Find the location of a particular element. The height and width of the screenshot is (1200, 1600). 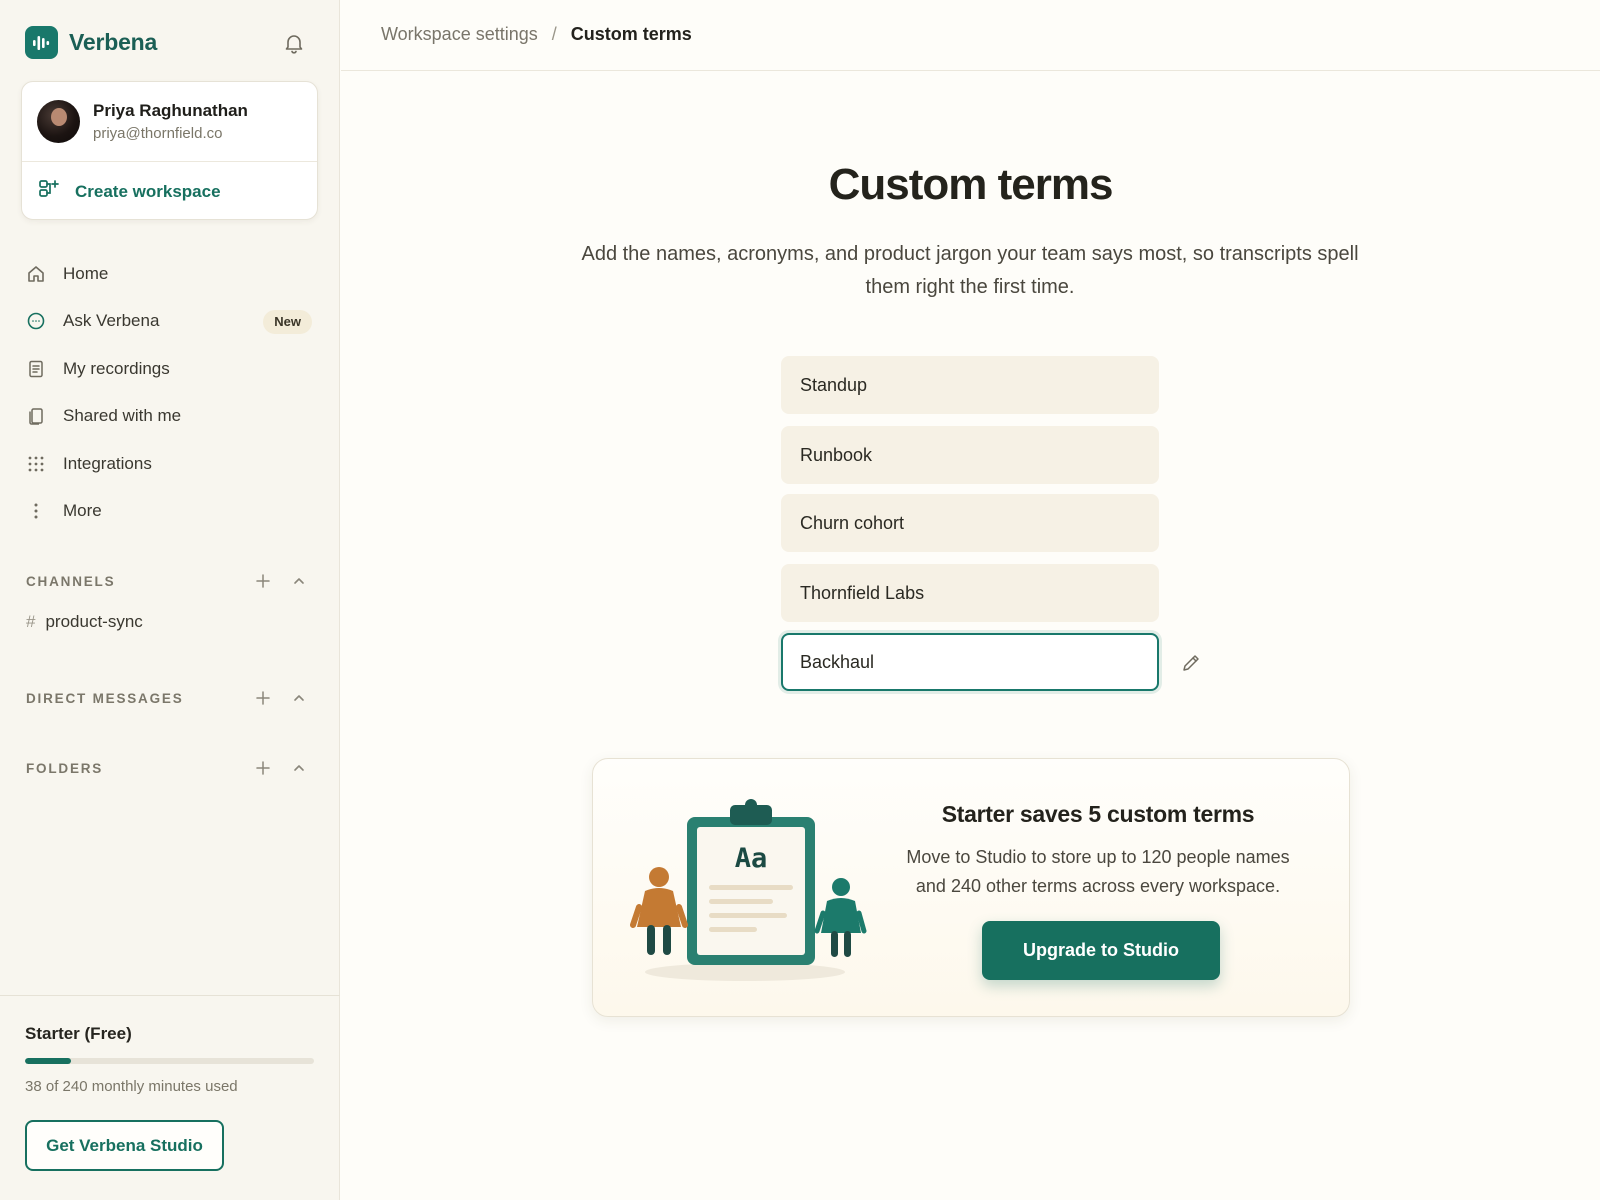

avatar is located at coordinates (58, 121).